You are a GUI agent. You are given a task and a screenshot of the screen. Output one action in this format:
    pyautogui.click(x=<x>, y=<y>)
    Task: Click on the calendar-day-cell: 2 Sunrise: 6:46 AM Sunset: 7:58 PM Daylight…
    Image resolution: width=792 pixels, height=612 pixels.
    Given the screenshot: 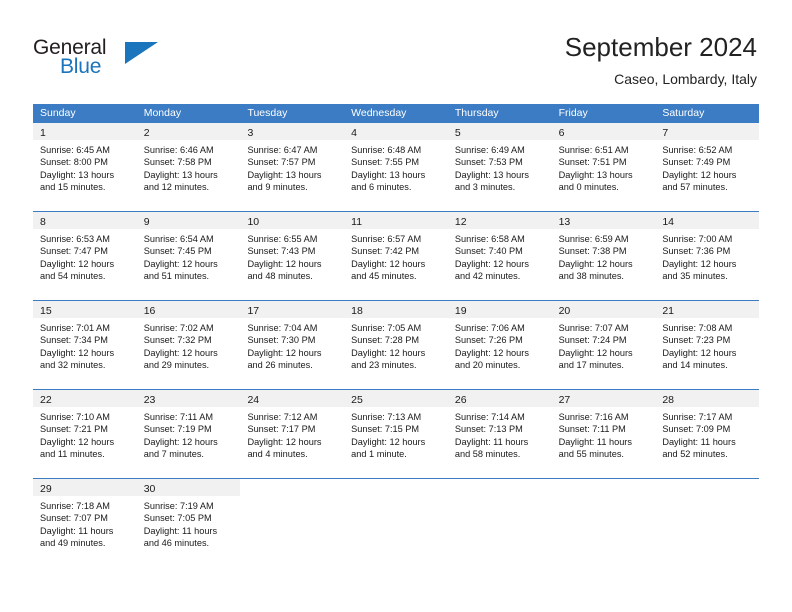 What is the action you would take?
    pyautogui.click(x=188, y=167)
    